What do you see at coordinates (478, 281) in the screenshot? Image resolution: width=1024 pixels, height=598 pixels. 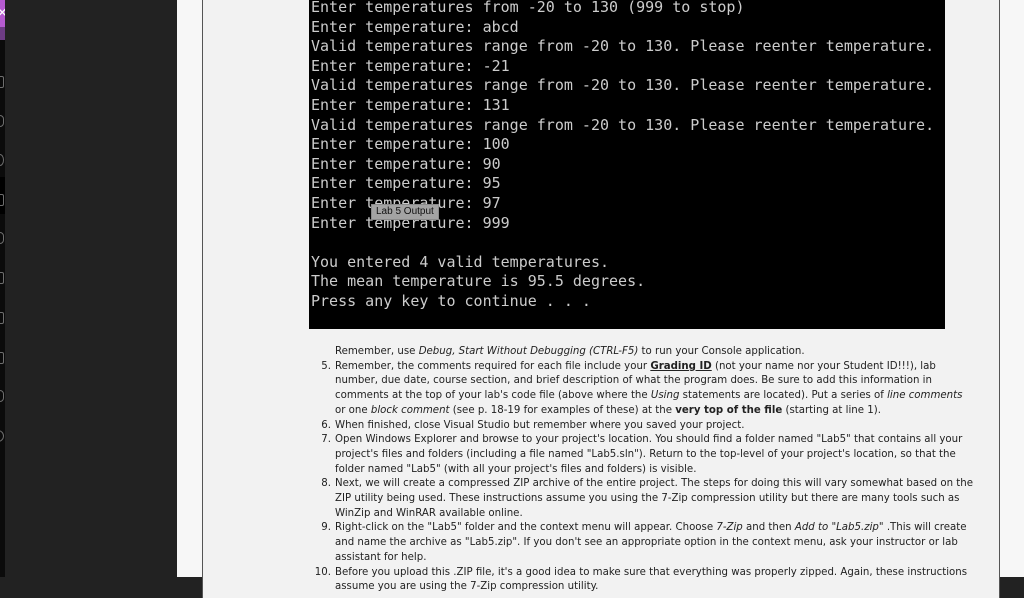 I see `console-line: The mean temperature is 95.5 degrees.` at bounding box center [478, 281].